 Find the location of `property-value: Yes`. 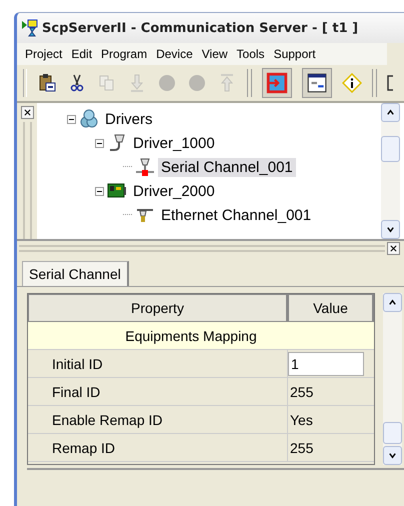

property-value: Yes is located at coordinates (331, 419).